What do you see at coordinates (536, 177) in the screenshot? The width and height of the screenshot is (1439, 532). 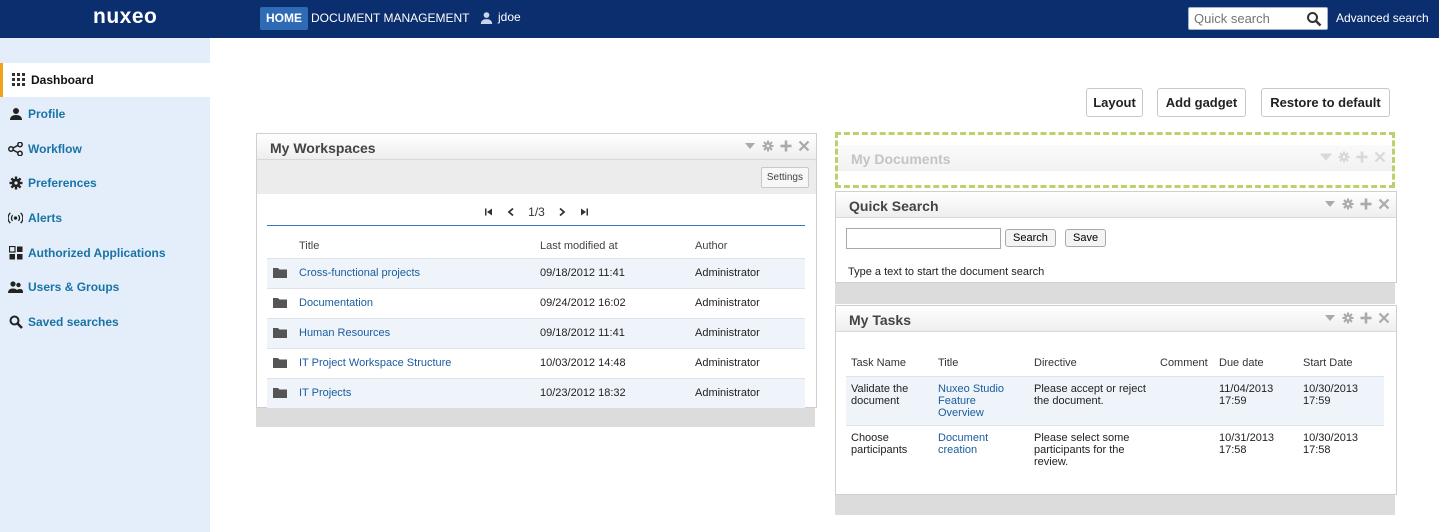 I see `gadget-toolbar: Settings` at bounding box center [536, 177].